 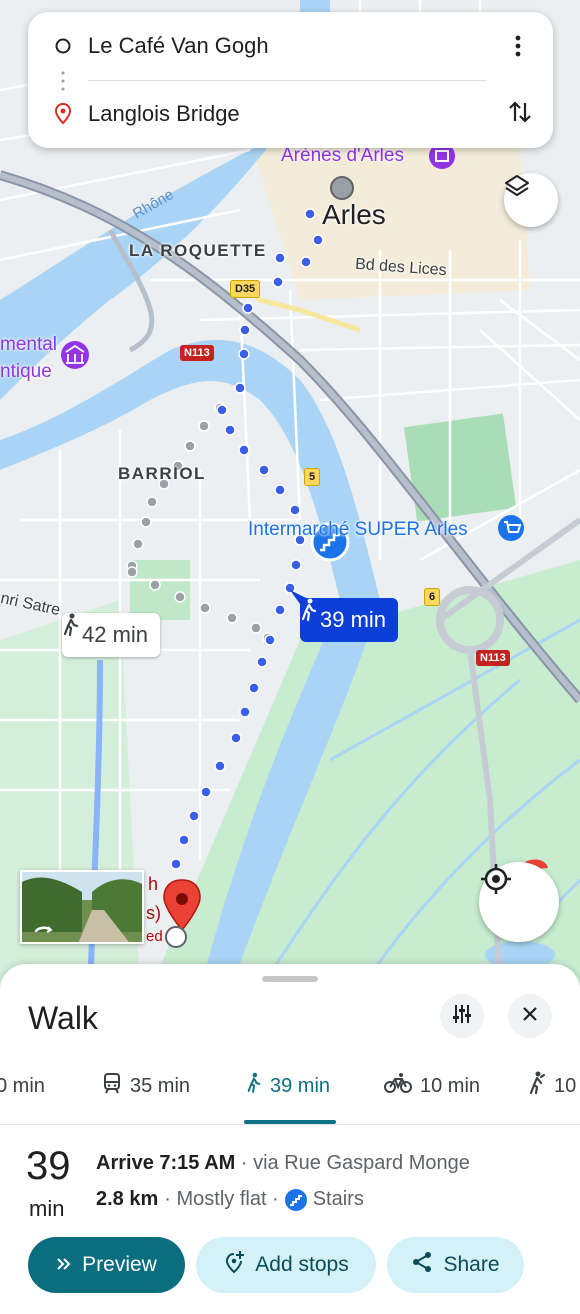 What do you see at coordinates (295, 1199) in the screenshot?
I see `stairs-icon` at bounding box center [295, 1199].